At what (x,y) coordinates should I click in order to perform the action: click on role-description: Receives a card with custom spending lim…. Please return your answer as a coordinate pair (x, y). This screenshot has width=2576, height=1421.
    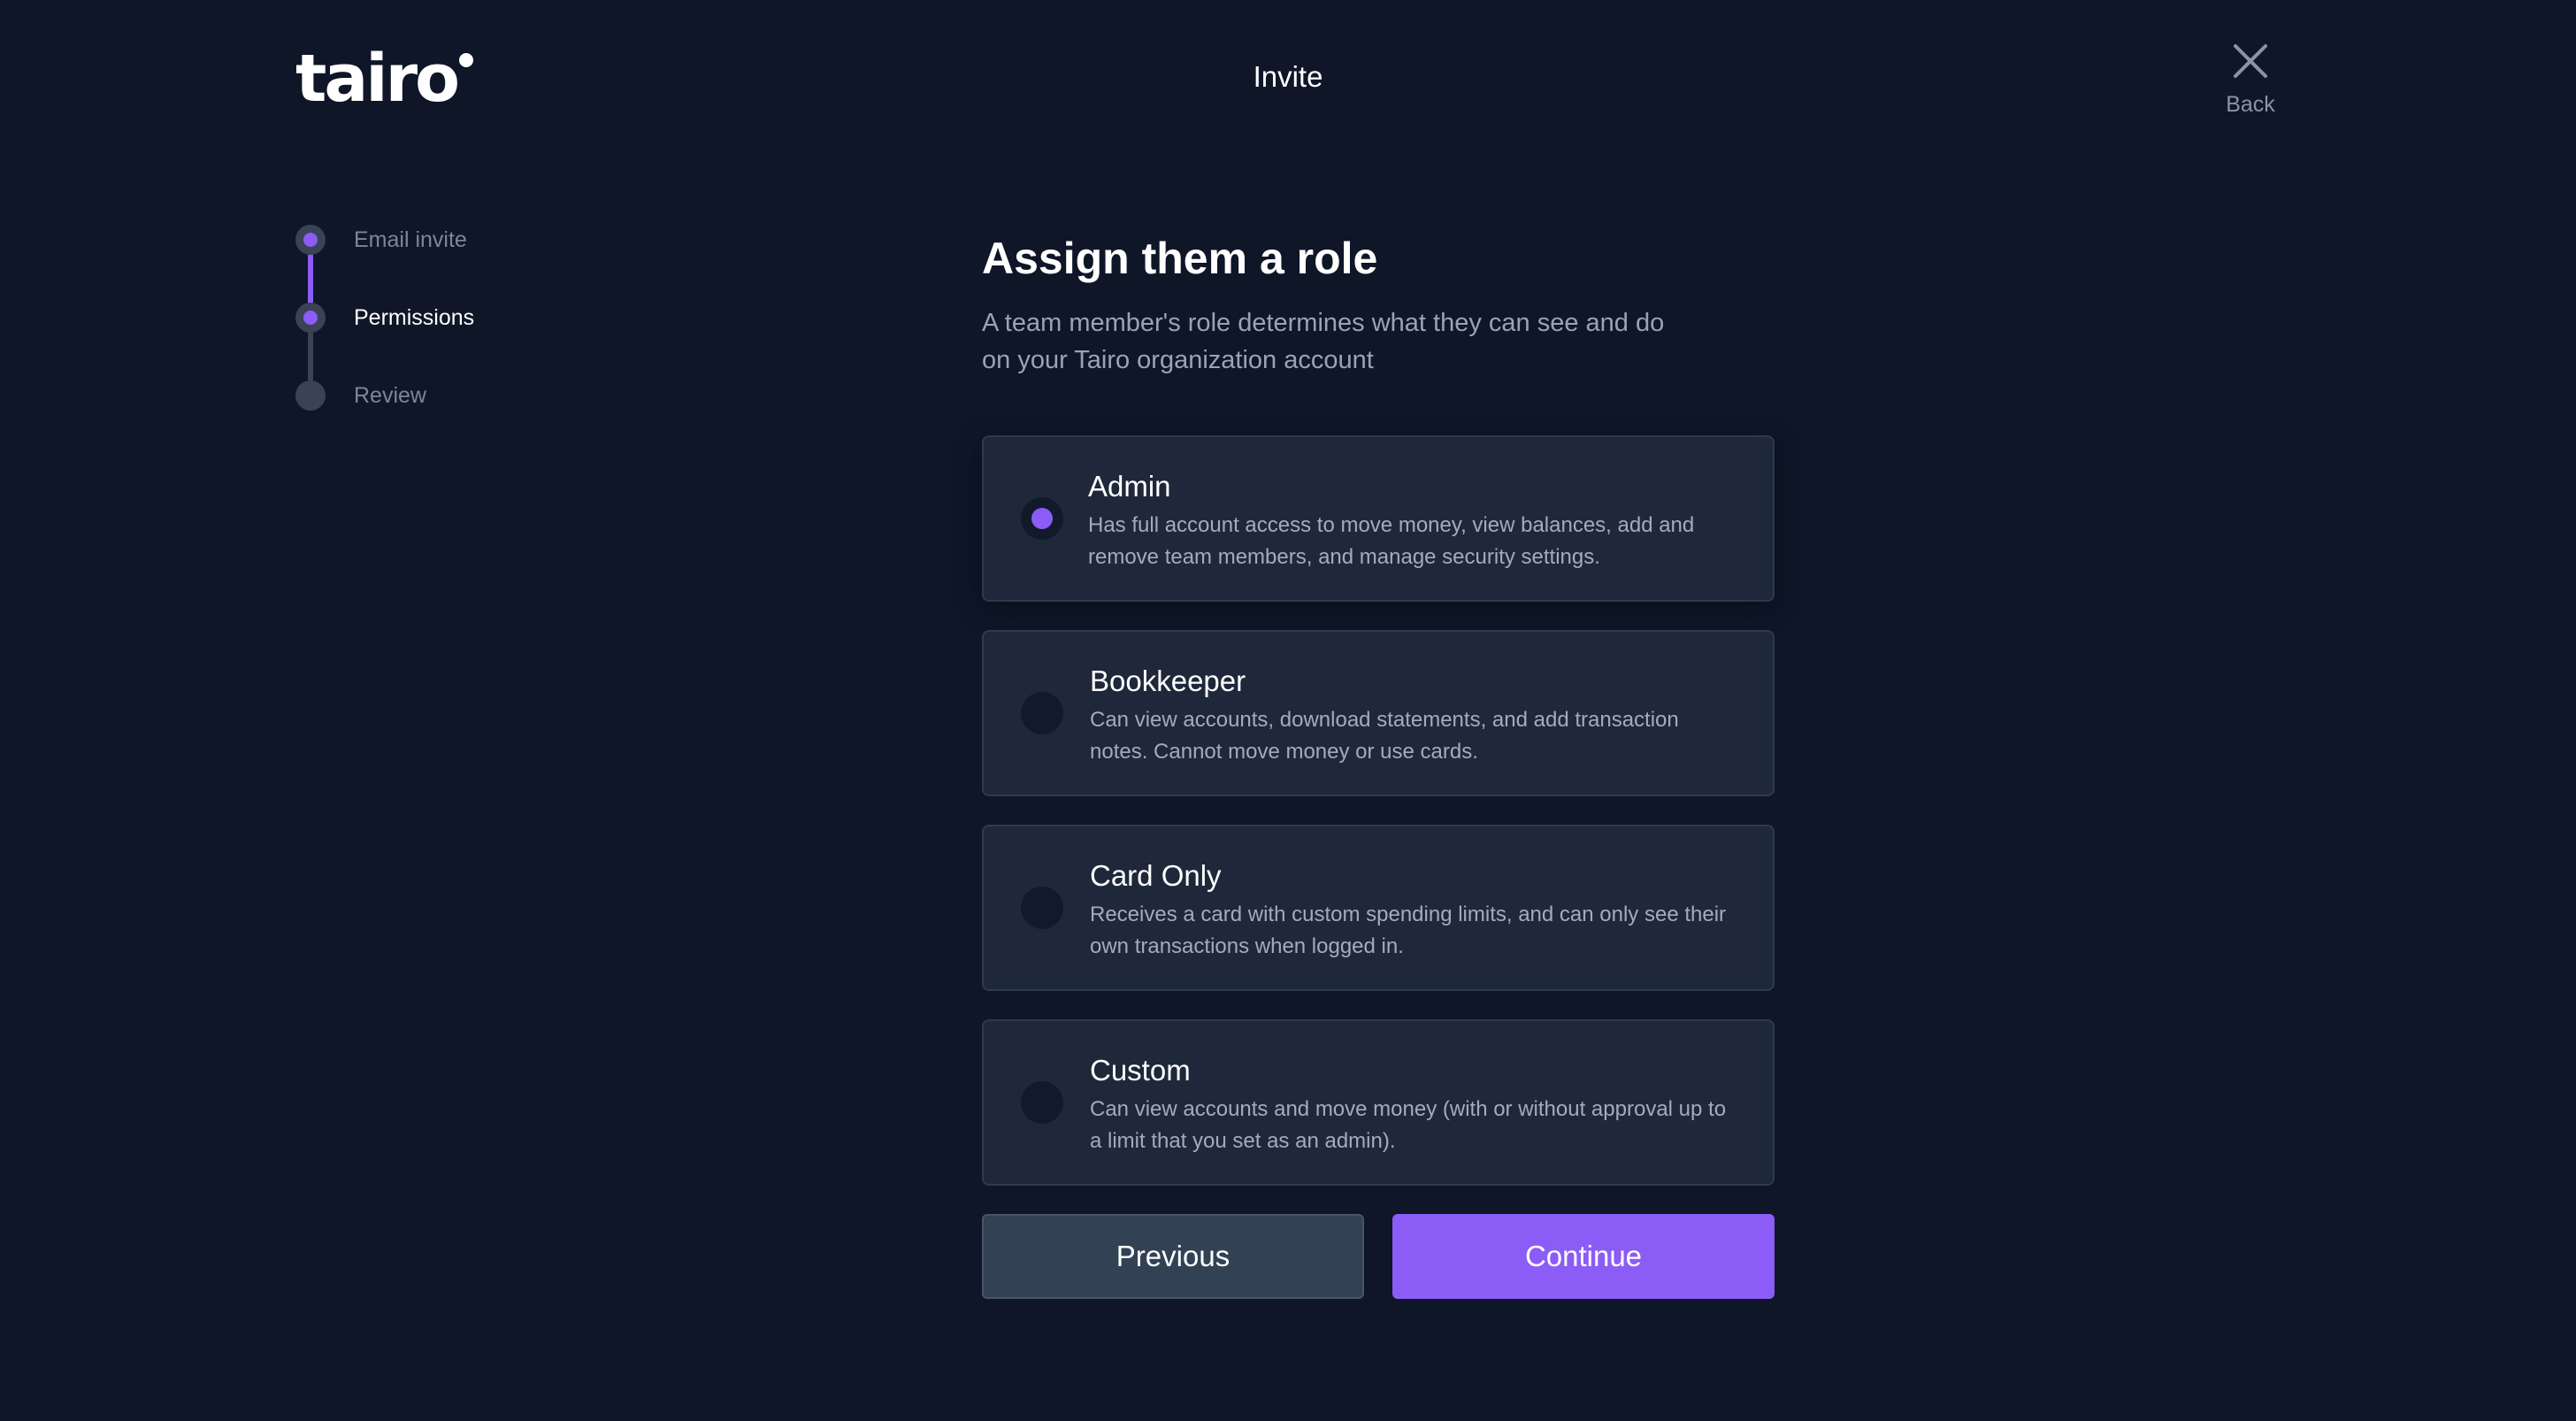
    Looking at the image, I should click on (1408, 930).